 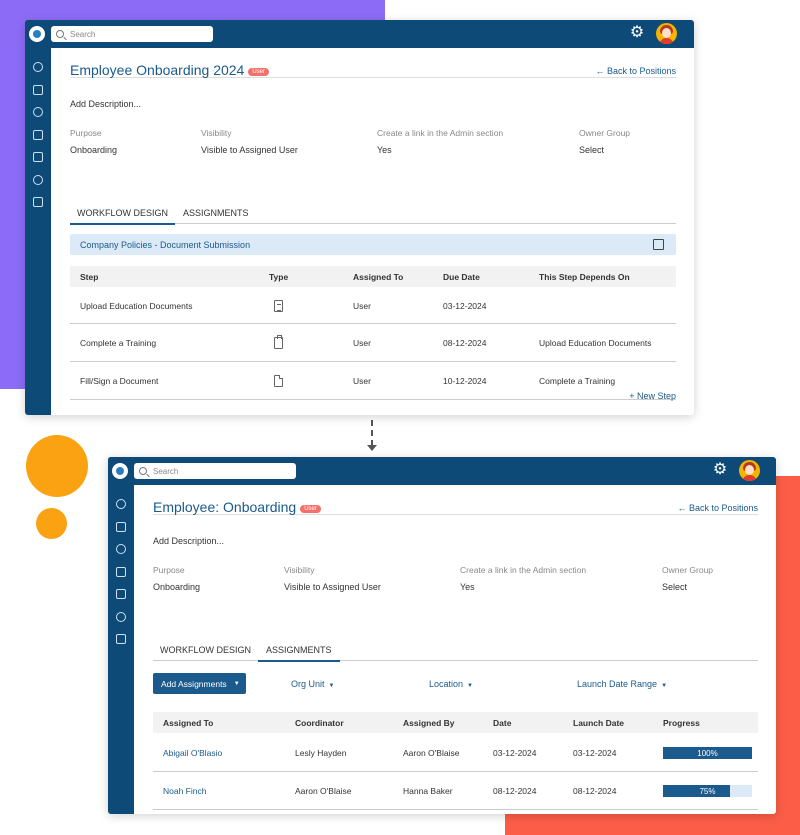 I want to click on edit-icon, so click(x=658, y=244).